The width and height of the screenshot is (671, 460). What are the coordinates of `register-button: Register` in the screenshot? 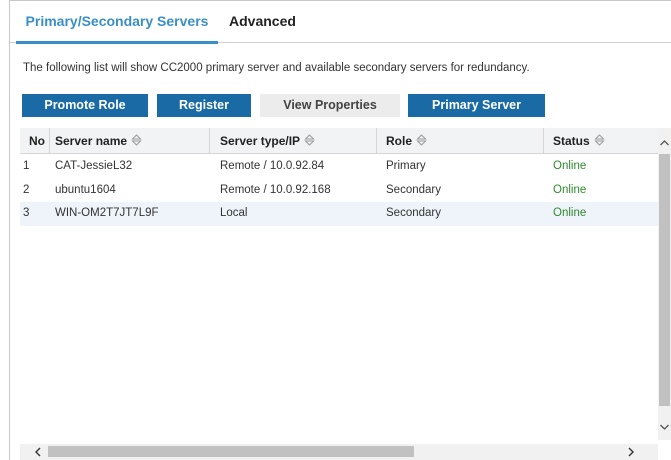 It's located at (204, 105).